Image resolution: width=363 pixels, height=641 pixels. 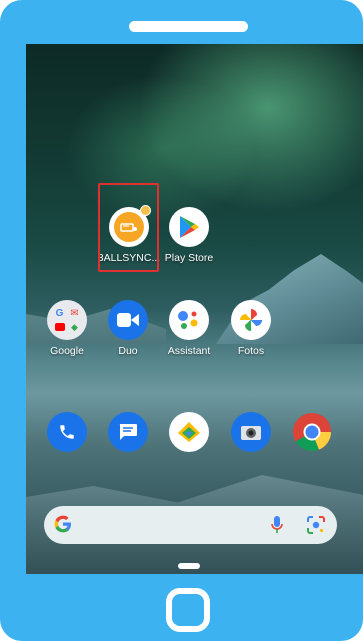 I want to click on google-folder-icon: G ✉ ◆, so click(x=67, y=320).